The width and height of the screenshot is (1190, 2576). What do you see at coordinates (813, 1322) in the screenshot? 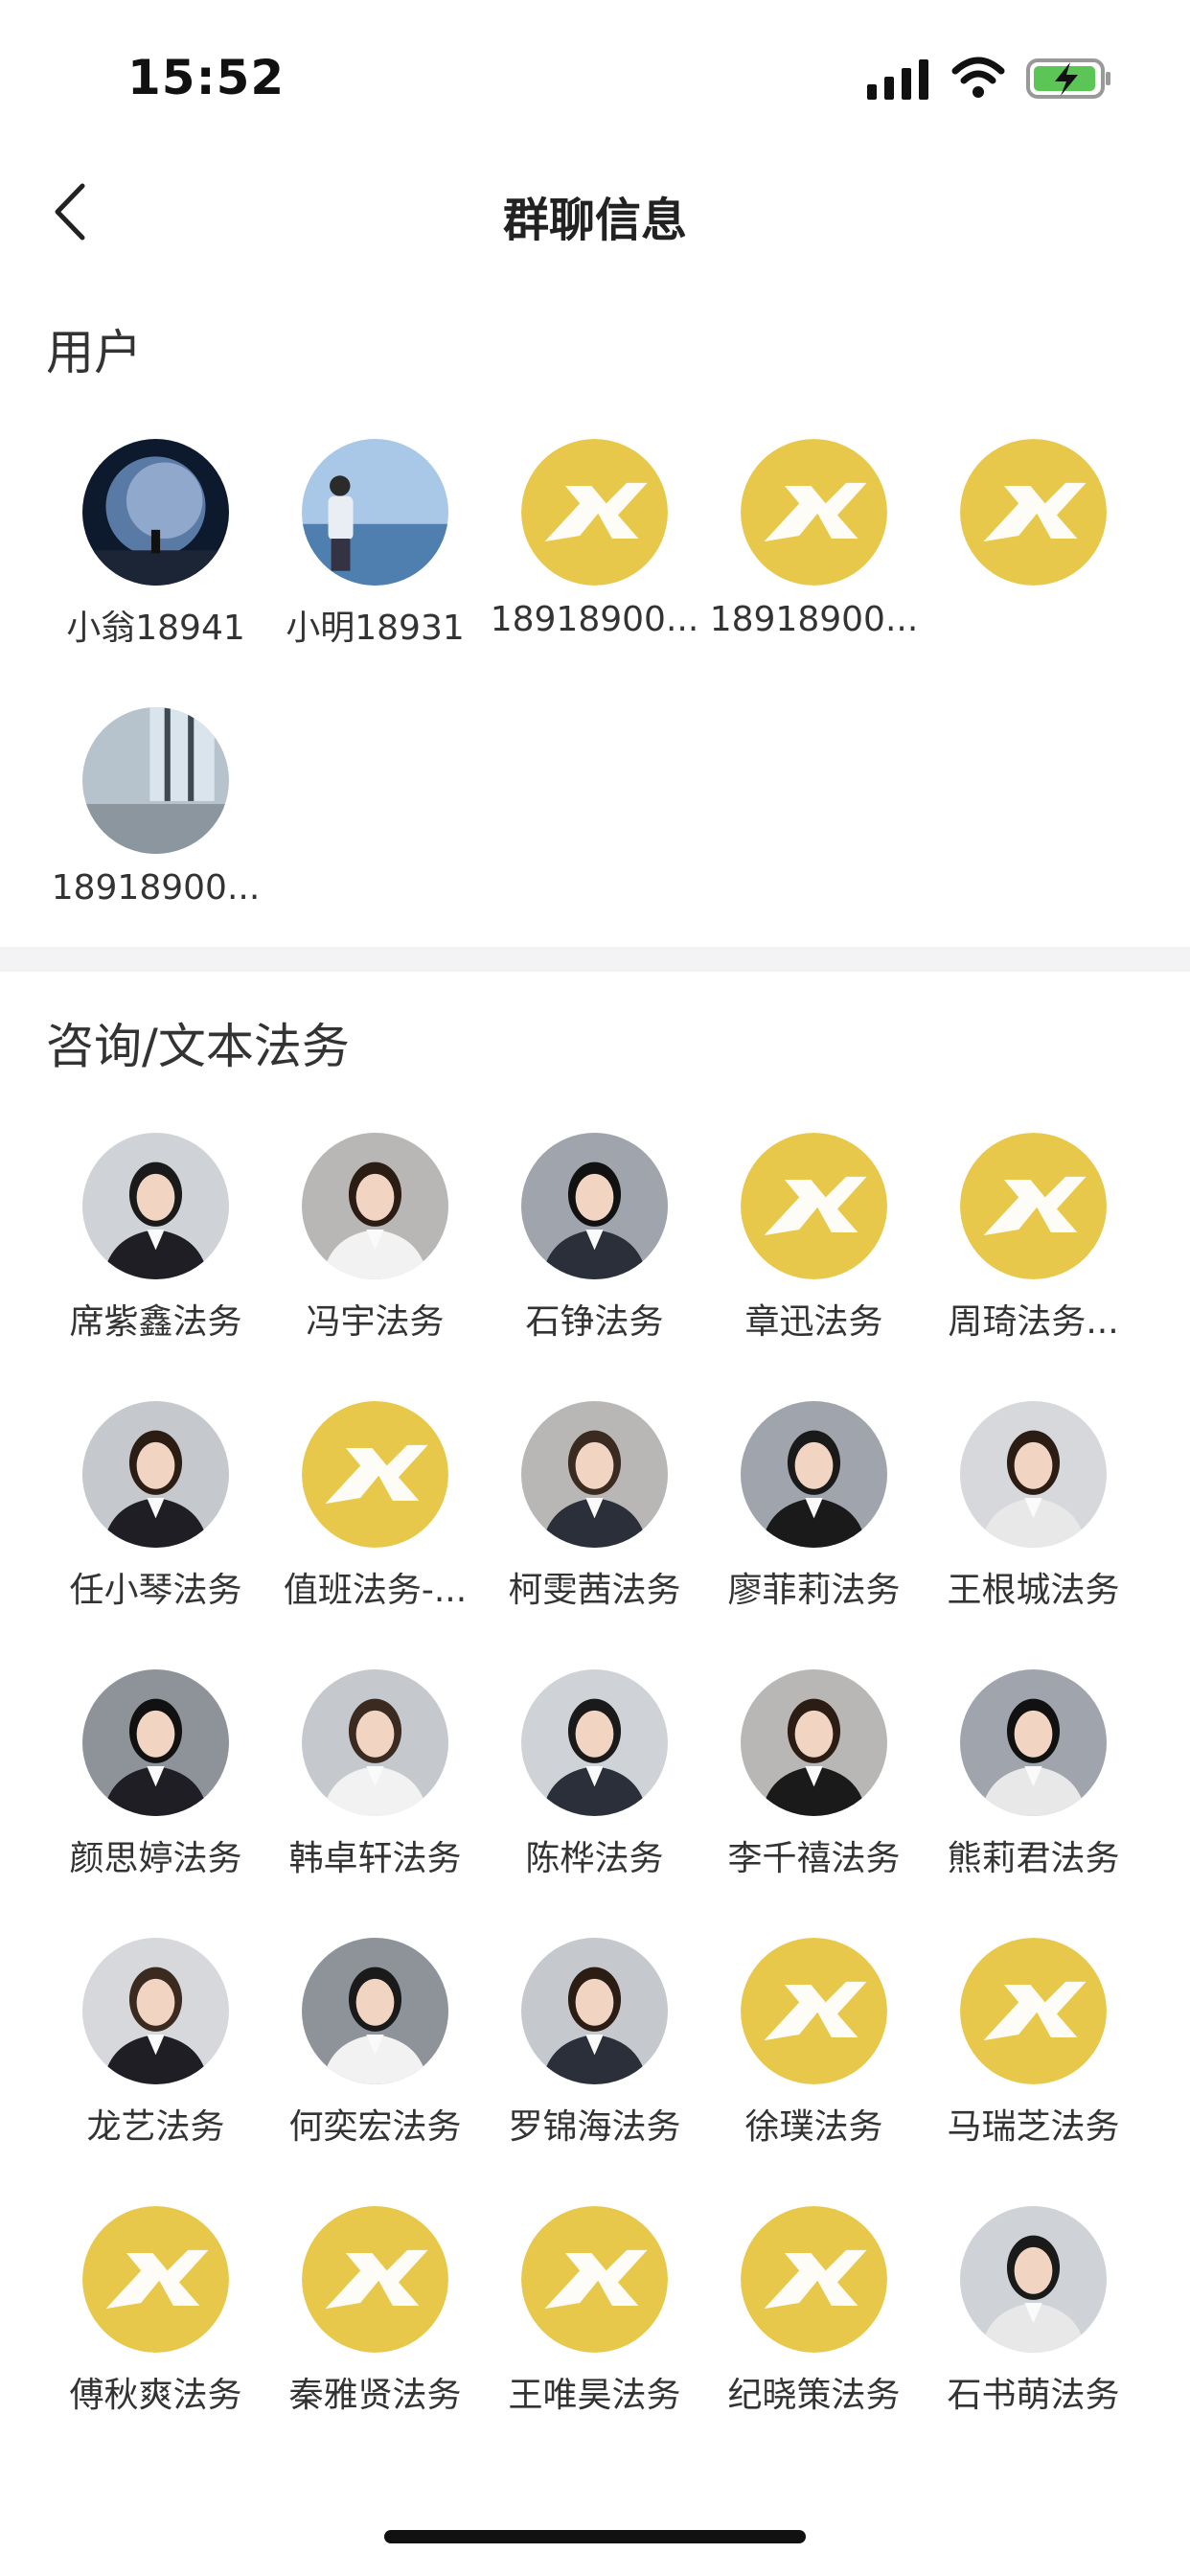
I see `member-name: 章迅法务` at bounding box center [813, 1322].